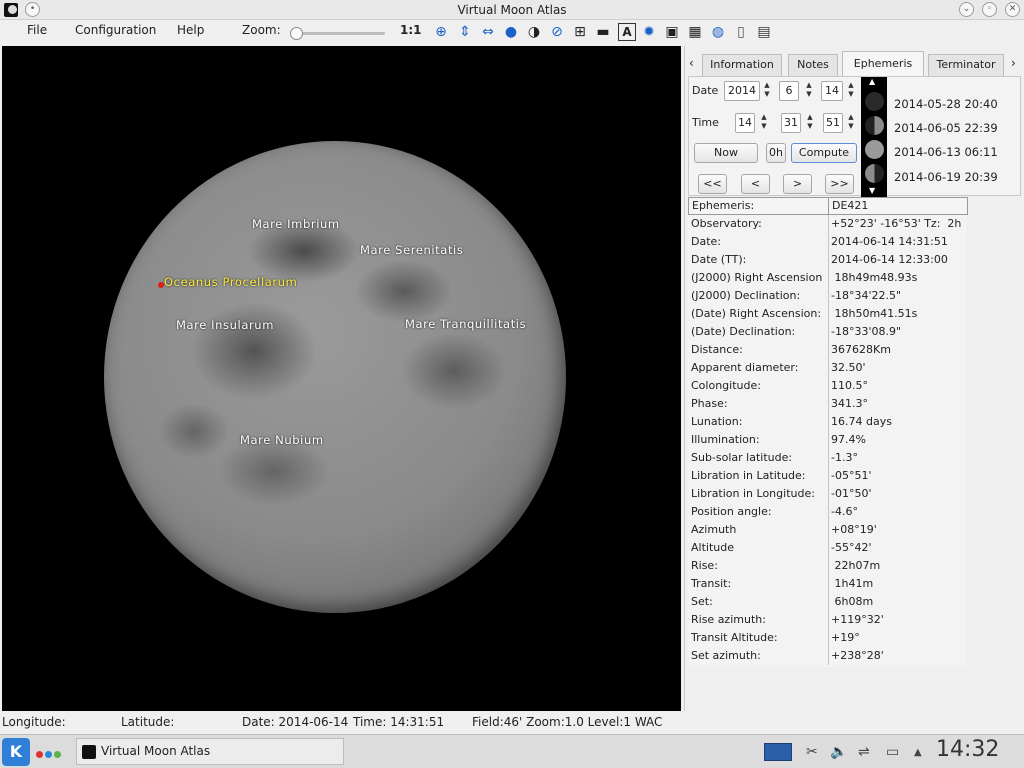 The width and height of the screenshot is (1024, 768). Describe the element at coordinates (691, 63) in the screenshot. I see `tabs-scroll-left-icon: ‹` at that location.